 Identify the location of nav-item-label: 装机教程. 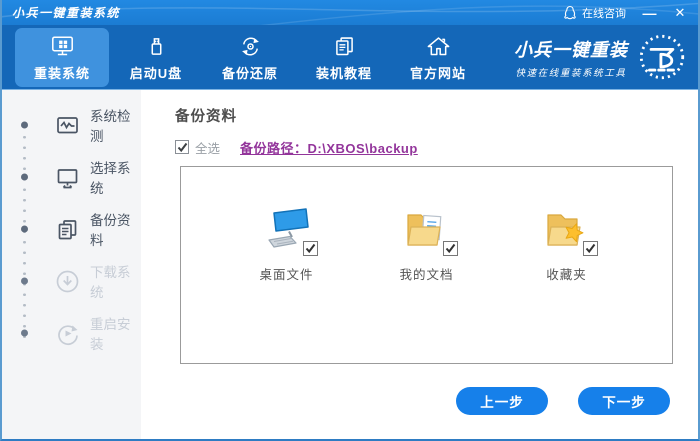
(343, 73).